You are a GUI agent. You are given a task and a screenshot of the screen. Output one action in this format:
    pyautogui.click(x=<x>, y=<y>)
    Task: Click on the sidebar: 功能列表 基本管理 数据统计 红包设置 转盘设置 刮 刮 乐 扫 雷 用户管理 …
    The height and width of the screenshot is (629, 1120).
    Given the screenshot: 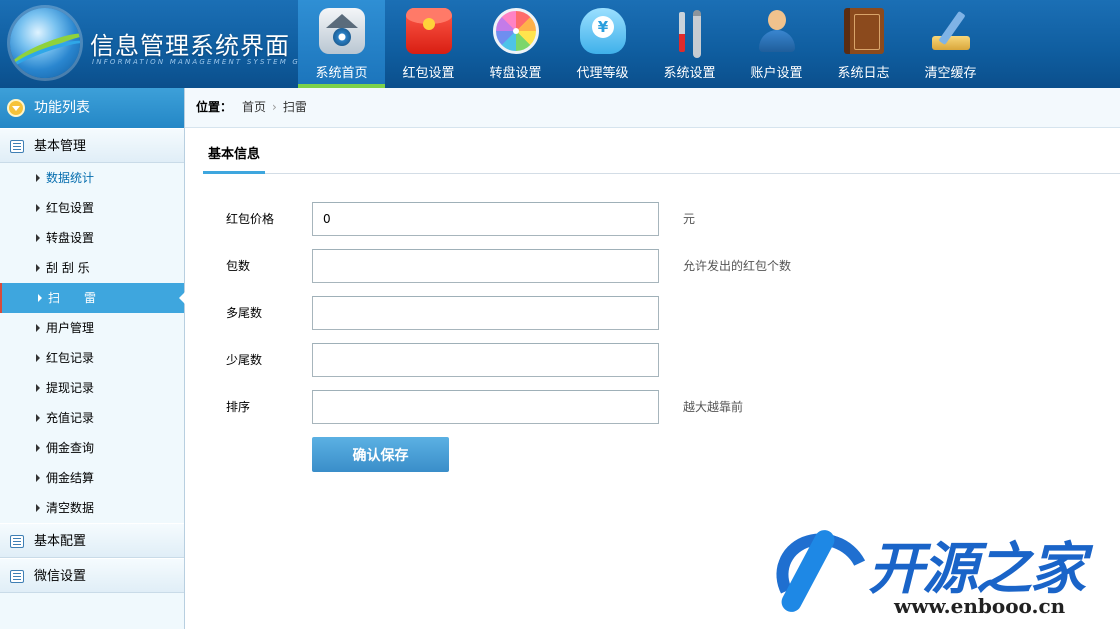 What is the action you would take?
    pyautogui.click(x=92, y=358)
    